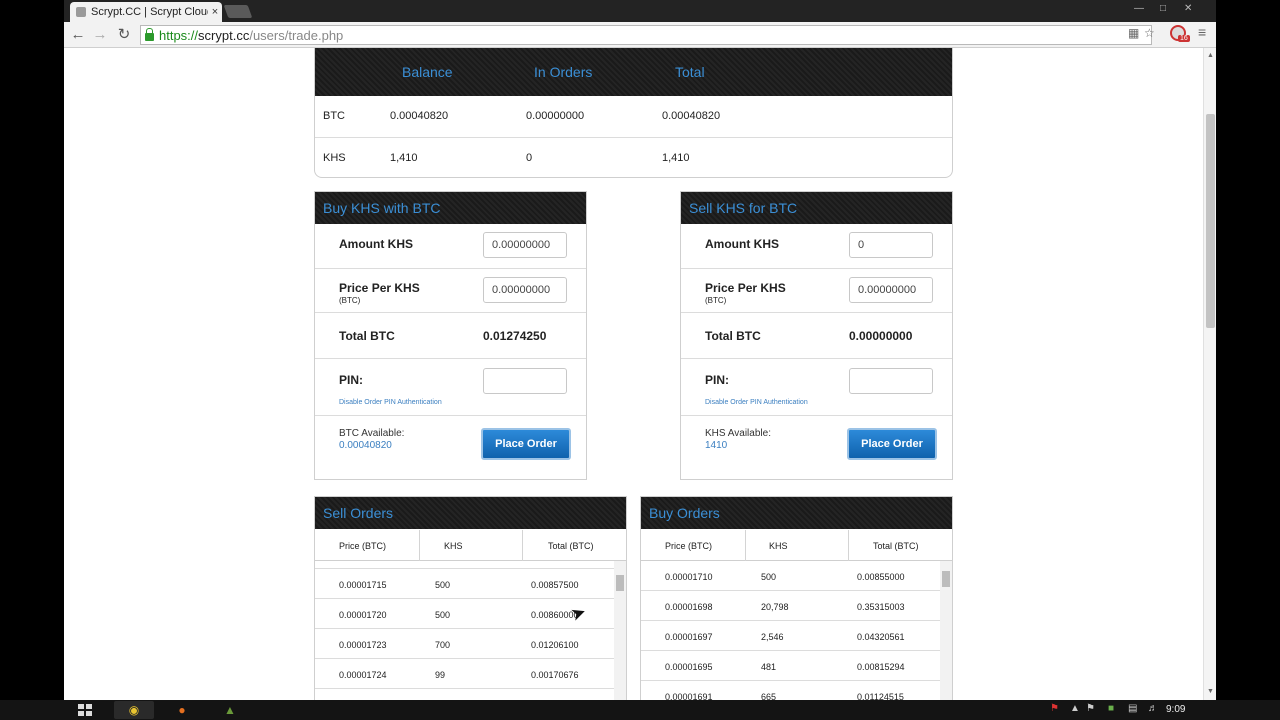 The image size is (1280, 720). Describe the element at coordinates (182, 710) in the screenshot. I see `firefox-taskbar-icon: ●` at that location.